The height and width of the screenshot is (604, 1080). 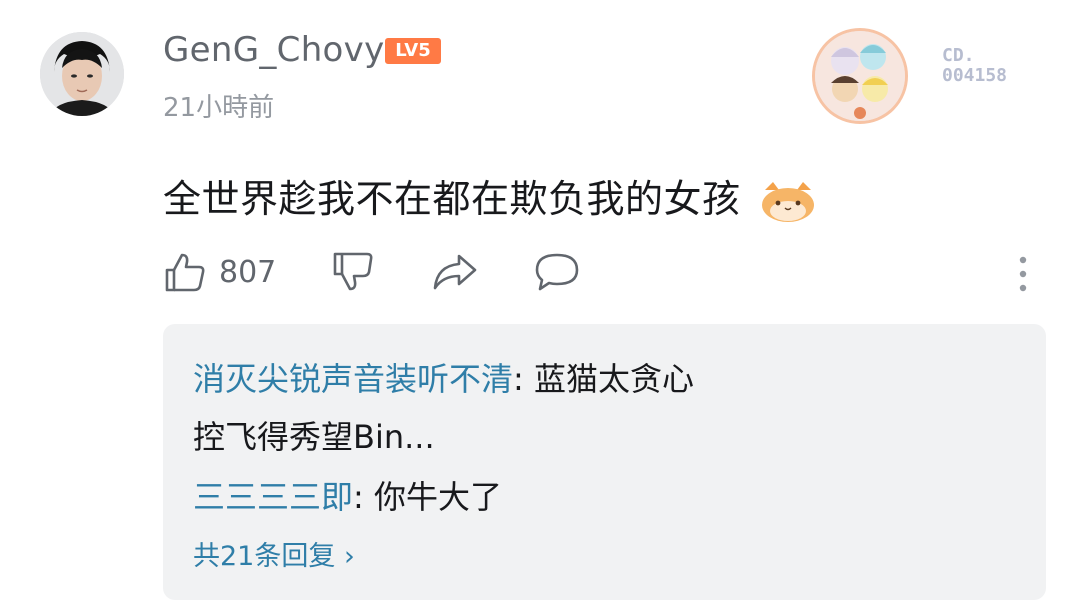 I want to click on decoration-number-value: 004158, so click(x=975, y=75).